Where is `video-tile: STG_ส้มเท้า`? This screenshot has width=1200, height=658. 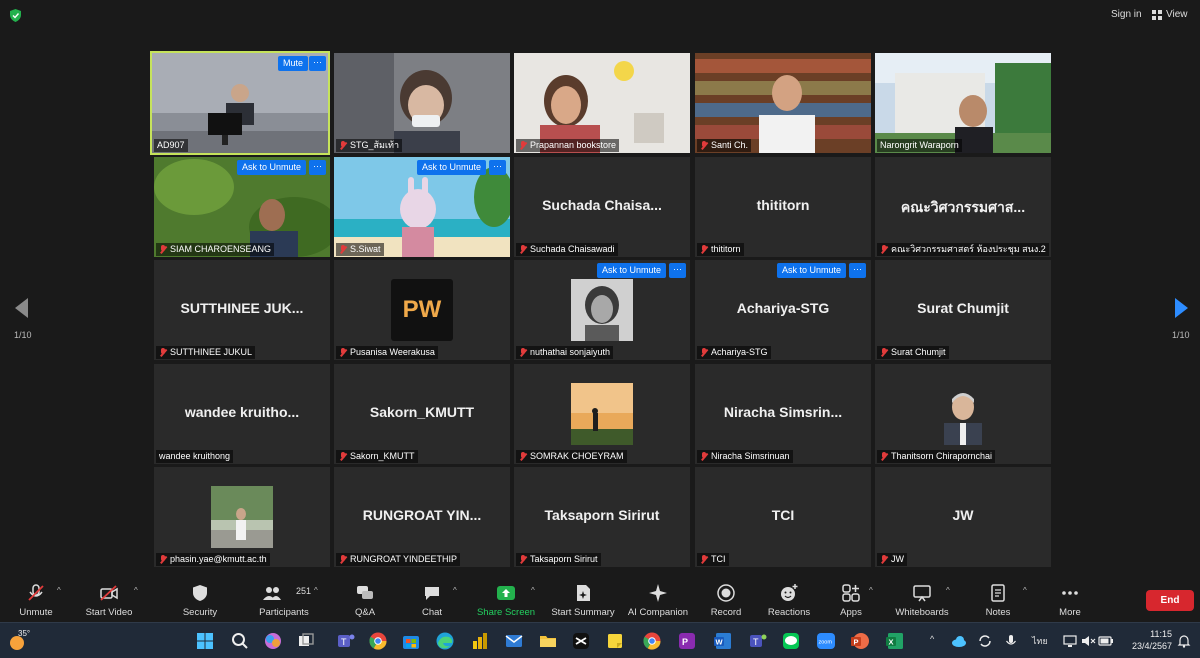
video-tile: STG_ส้มเท้า is located at coordinates (422, 103).